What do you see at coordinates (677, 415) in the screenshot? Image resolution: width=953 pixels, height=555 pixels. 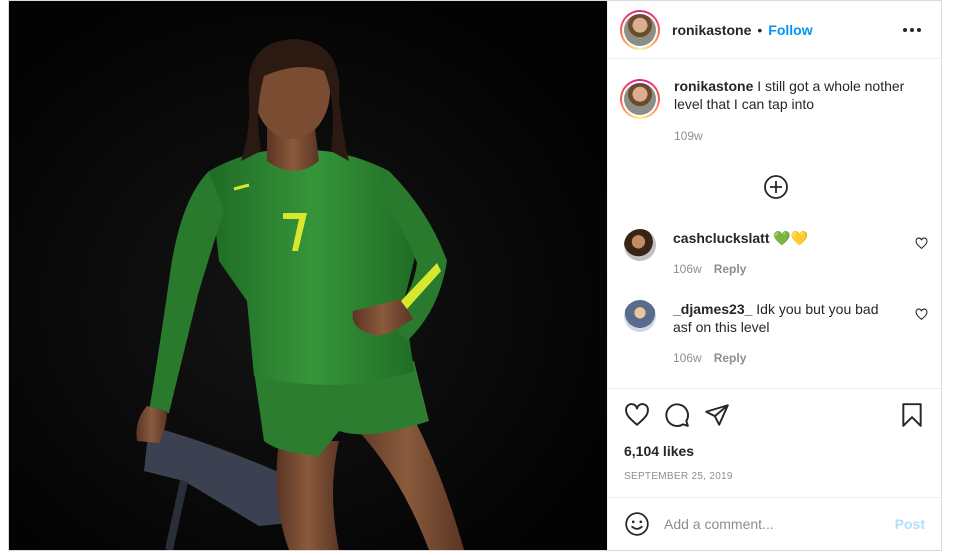 I see `comment-bubble-icon` at bounding box center [677, 415].